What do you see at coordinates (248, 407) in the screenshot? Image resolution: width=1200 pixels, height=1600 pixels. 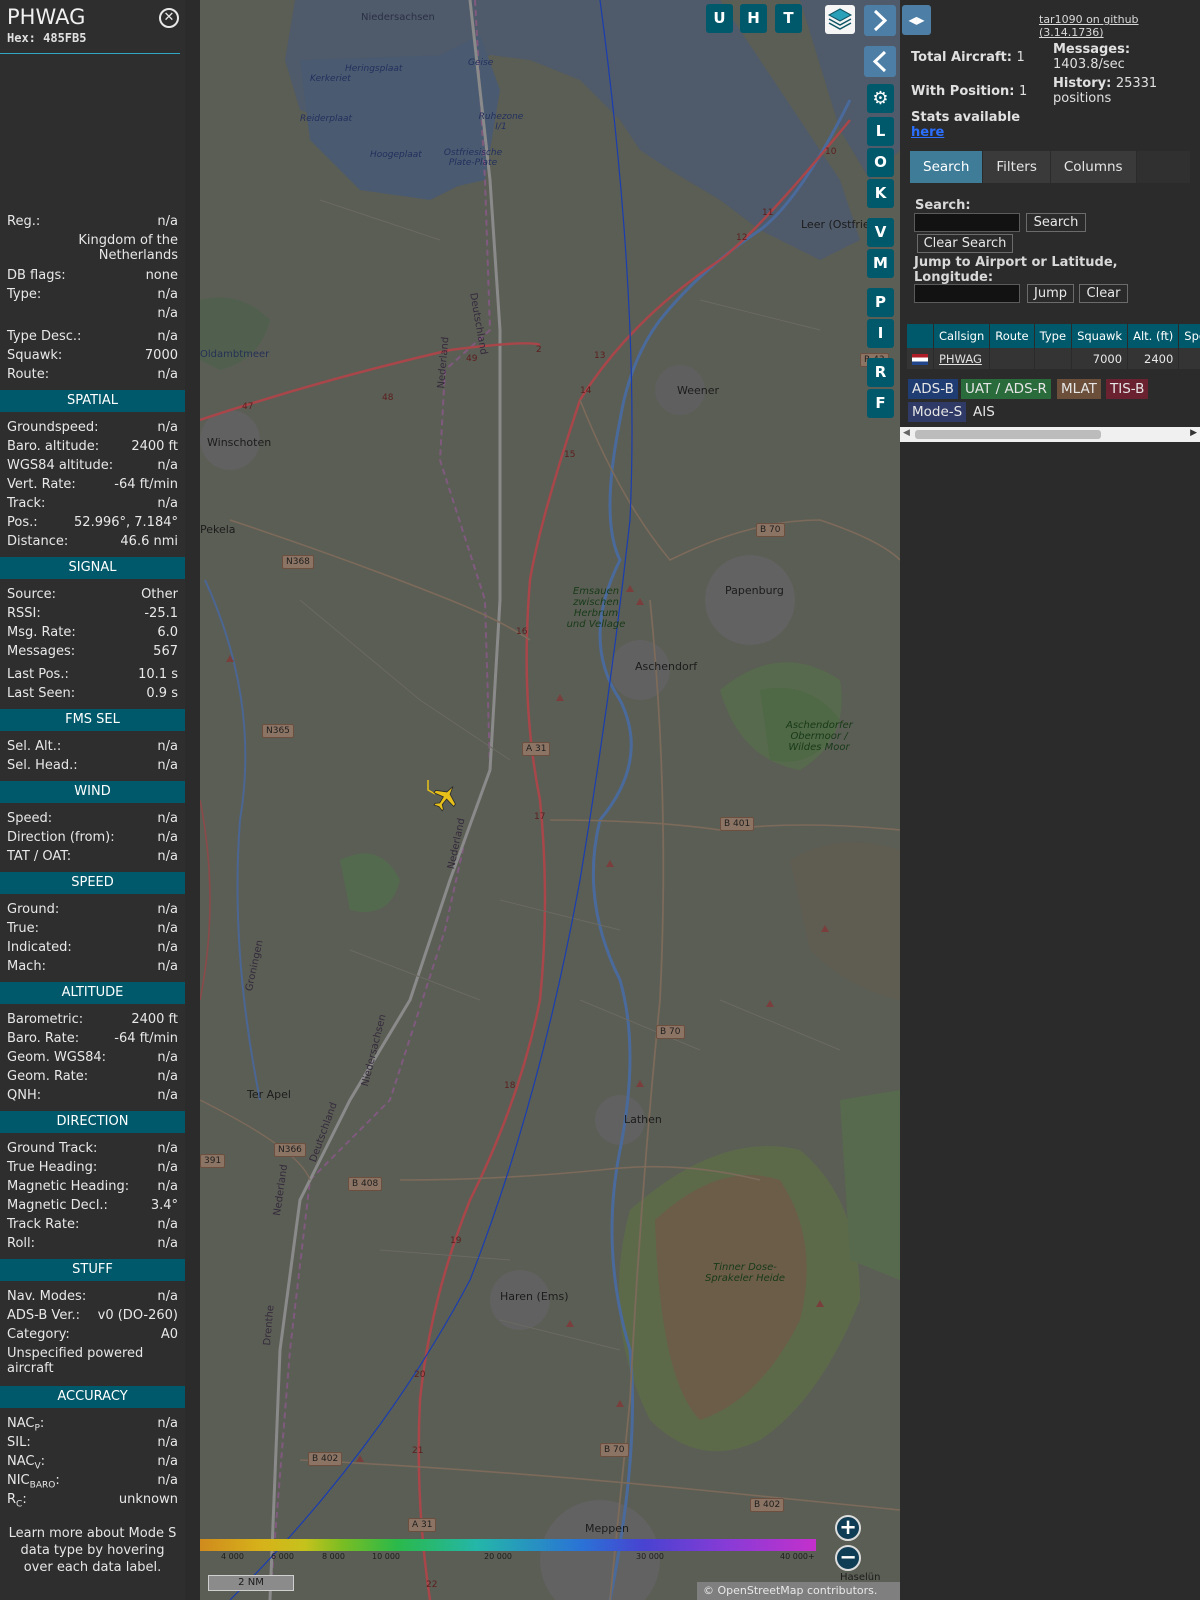 I see `exit-number: 47` at bounding box center [248, 407].